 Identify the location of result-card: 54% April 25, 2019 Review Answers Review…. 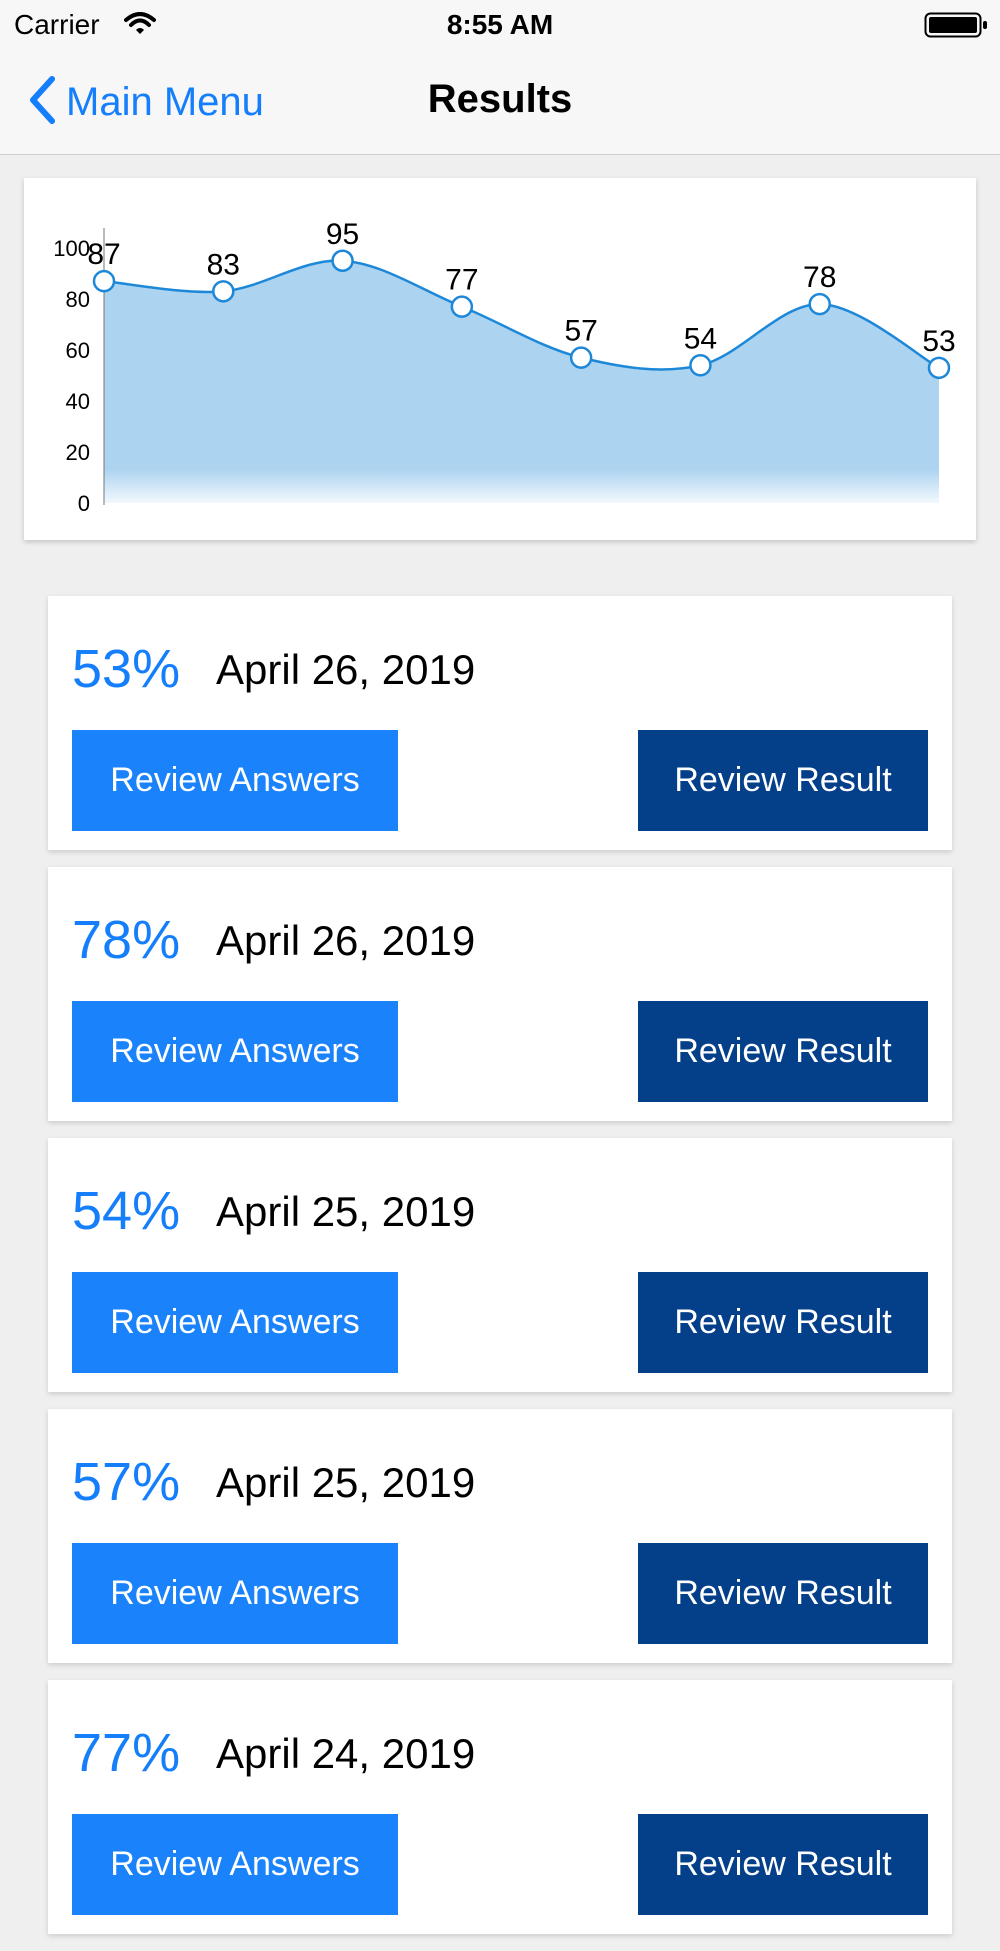
(500, 1265).